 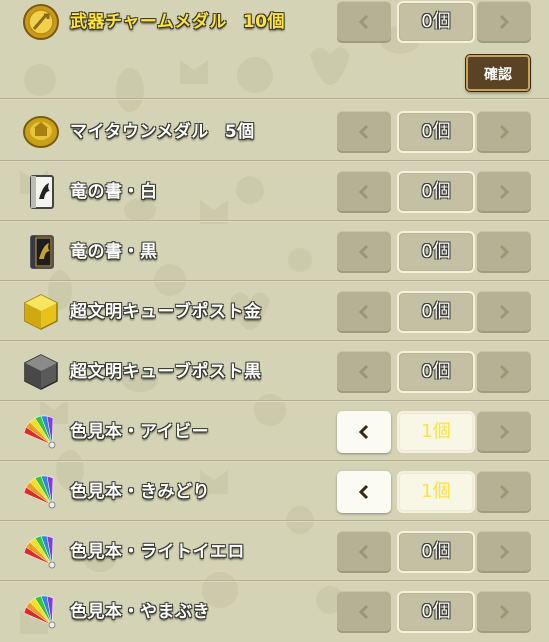 What do you see at coordinates (274, 612) in the screenshot?
I see `item-row-swatch-yamabuki: 色見本・やまぶき 0個` at bounding box center [274, 612].